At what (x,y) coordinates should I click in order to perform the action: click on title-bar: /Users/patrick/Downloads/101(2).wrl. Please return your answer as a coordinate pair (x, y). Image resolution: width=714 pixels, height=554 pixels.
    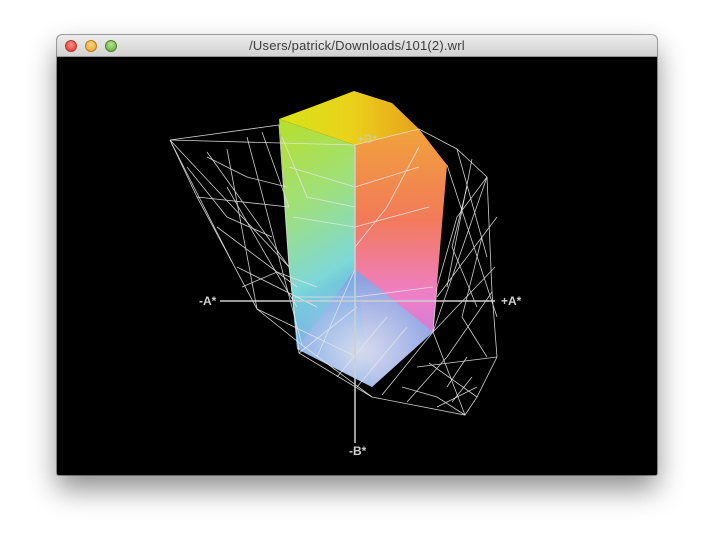
    Looking at the image, I should click on (357, 46).